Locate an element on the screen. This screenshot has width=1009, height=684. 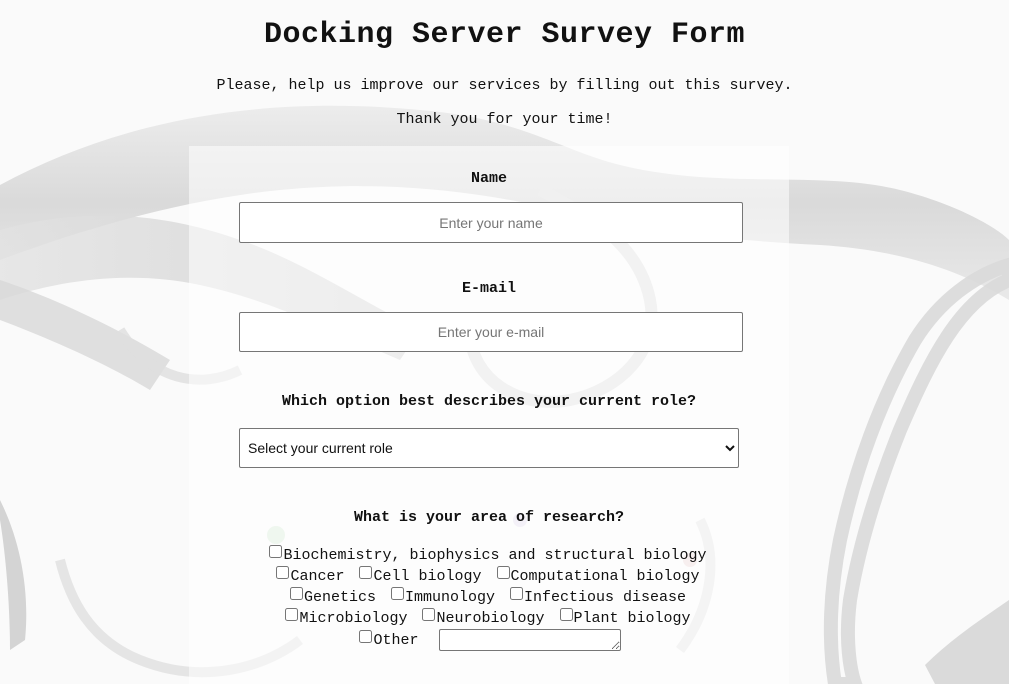
checkbox-label-plant-biology: Plant biology is located at coordinates (632, 618).